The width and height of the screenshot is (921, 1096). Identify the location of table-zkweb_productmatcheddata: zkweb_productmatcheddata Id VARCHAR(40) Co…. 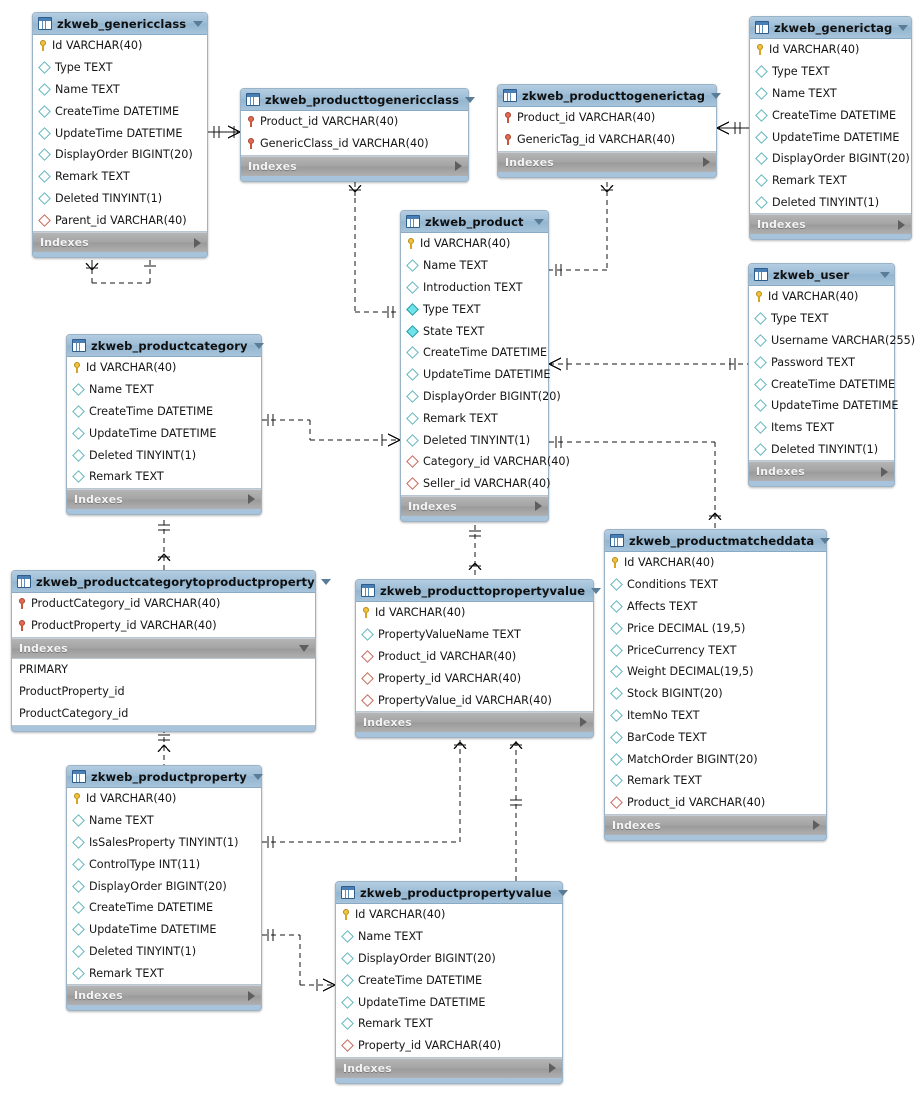
(717, 685).